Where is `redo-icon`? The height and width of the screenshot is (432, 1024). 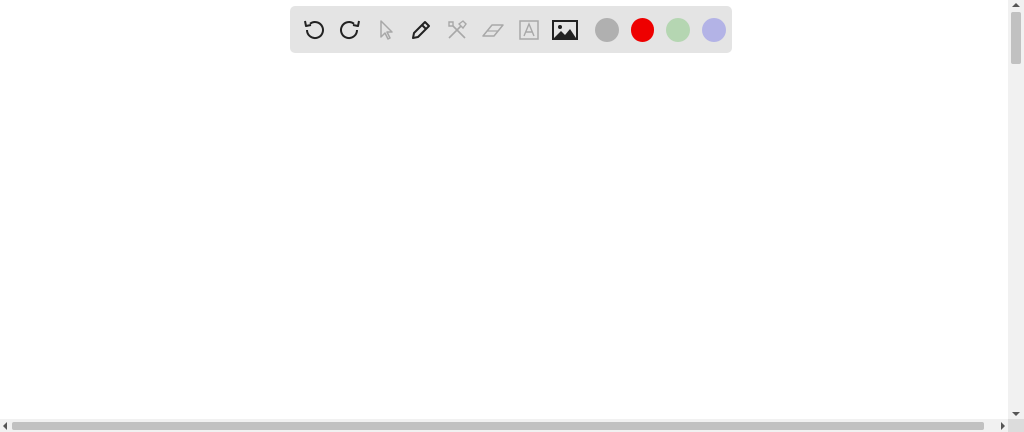 redo-icon is located at coordinates (349, 29).